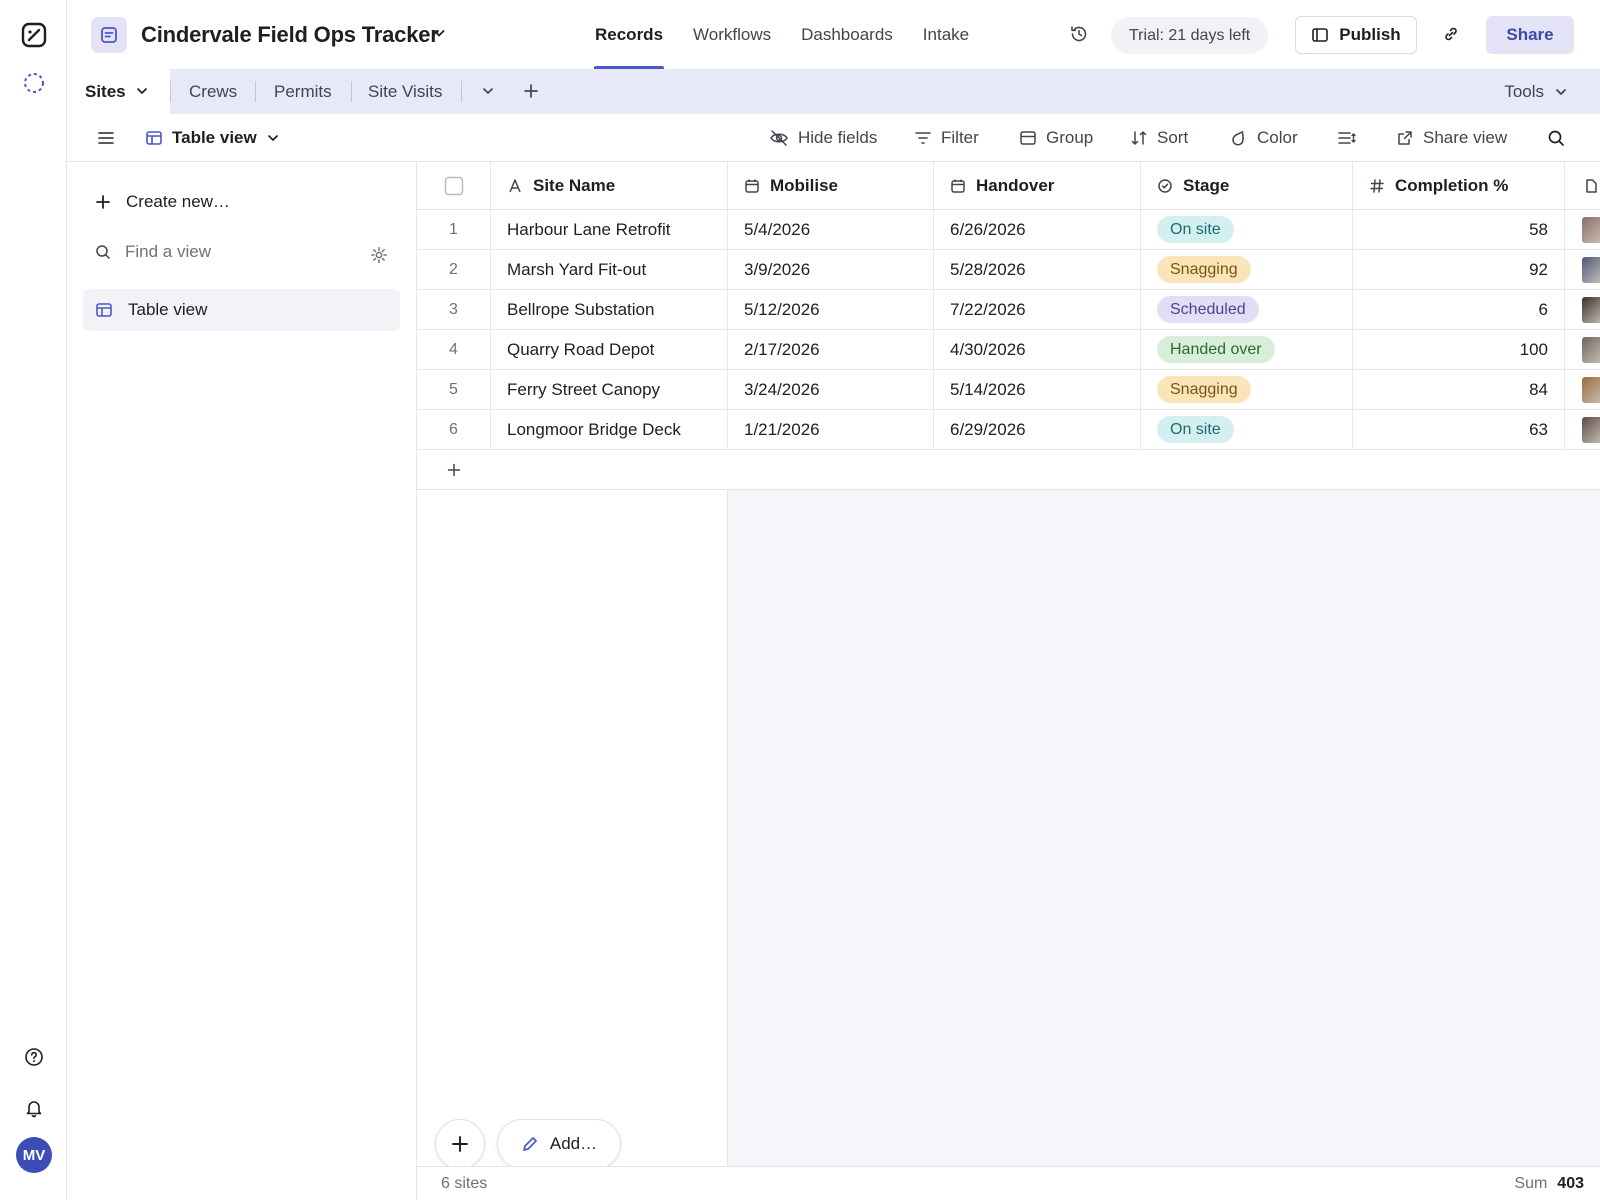  What do you see at coordinates (33, 1107) in the screenshot?
I see `bell-icon` at bounding box center [33, 1107].